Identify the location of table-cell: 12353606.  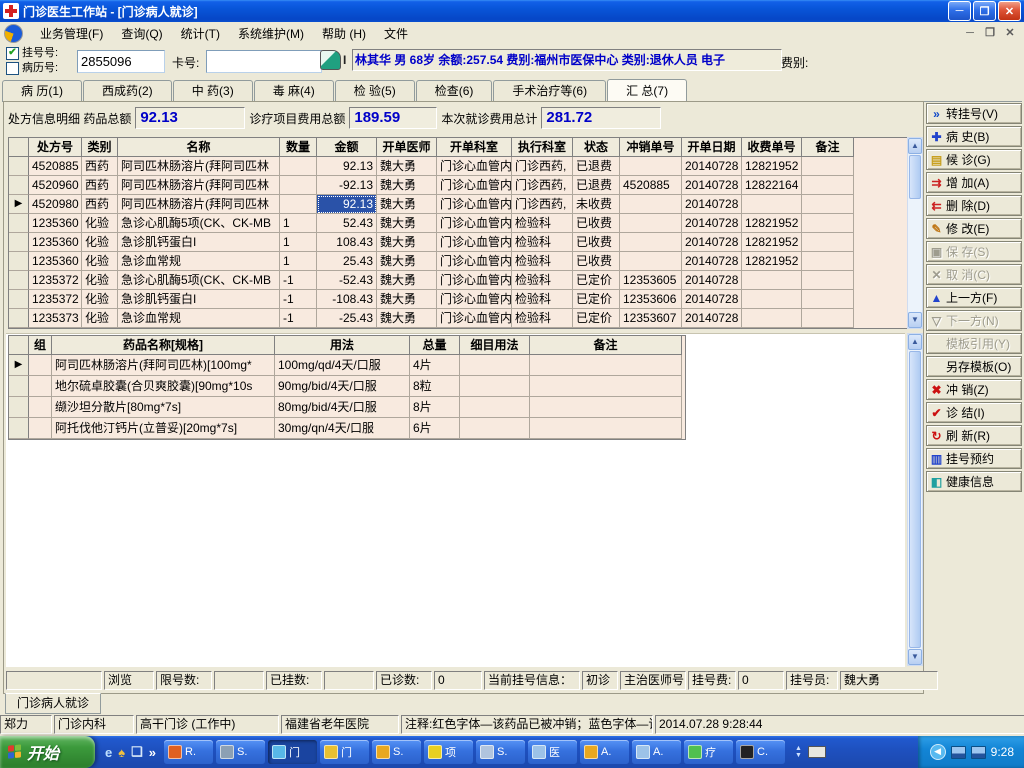
(651, 299).